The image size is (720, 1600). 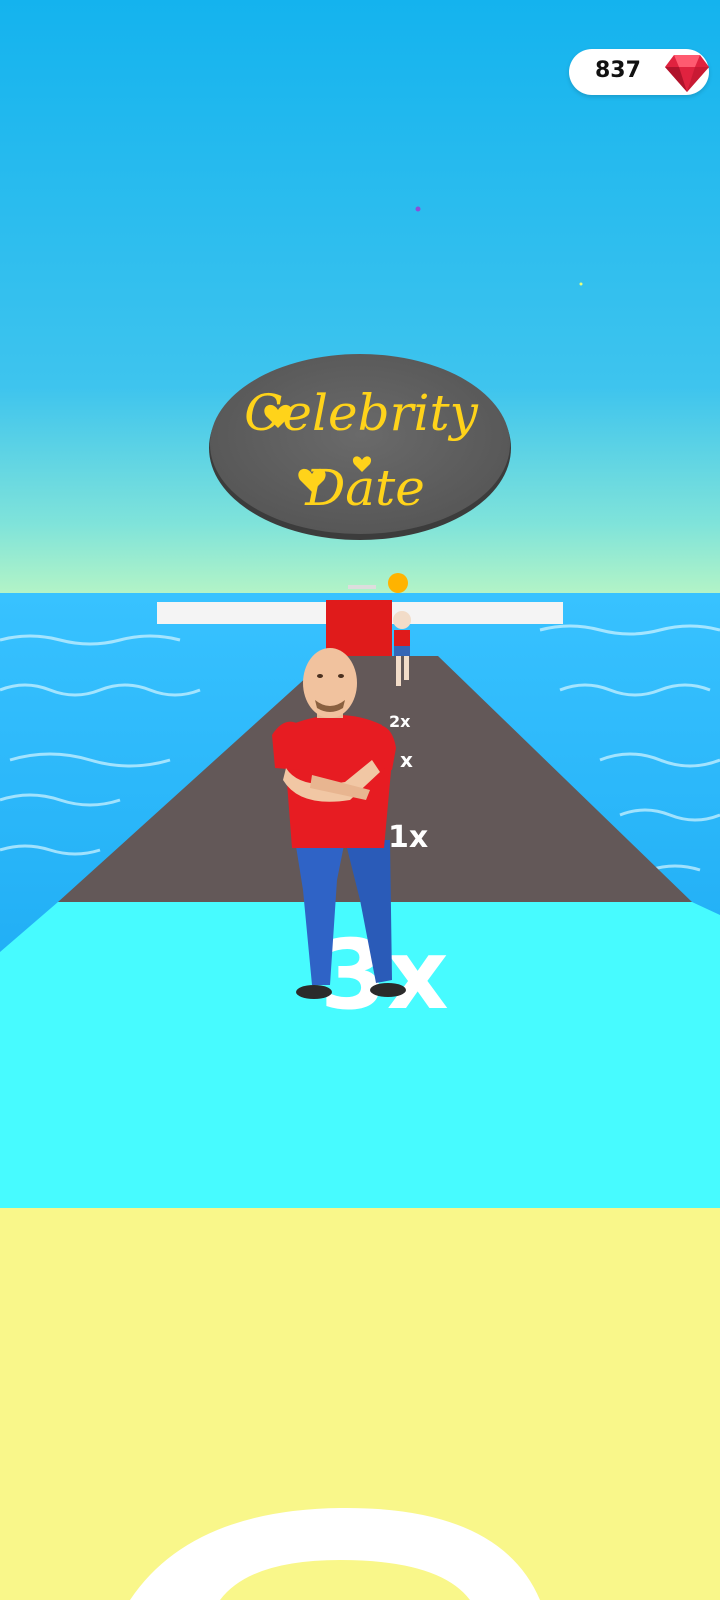 I want to click on ruby-gem-icon, so click(x=687, y=73).